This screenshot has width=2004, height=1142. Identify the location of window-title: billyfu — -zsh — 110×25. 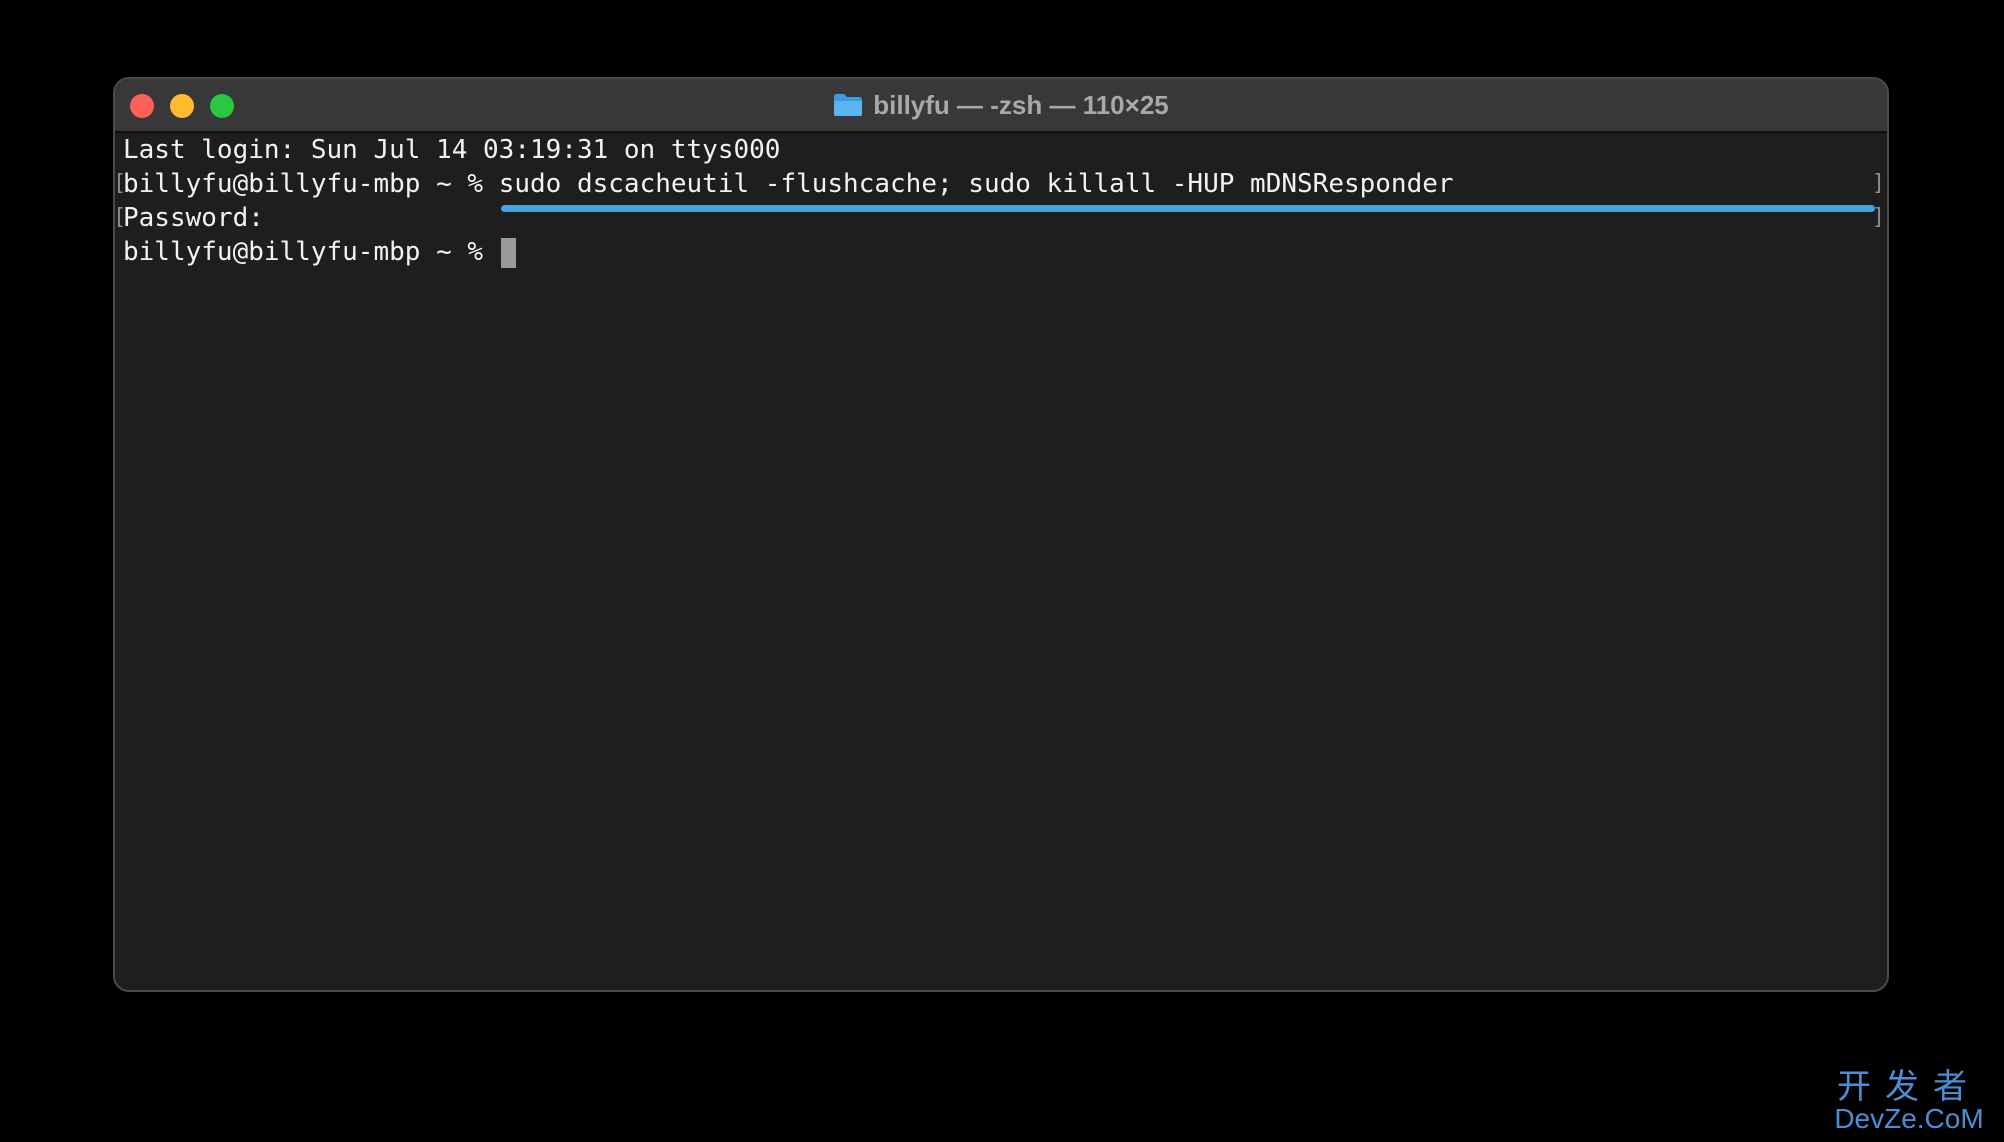
(1021, 104).